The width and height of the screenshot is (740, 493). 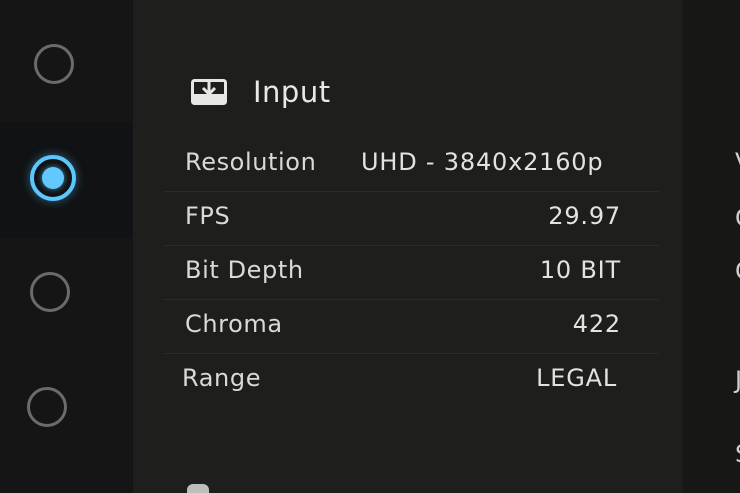 I want to click on clipped-text: V, so click(x=737, y=162).